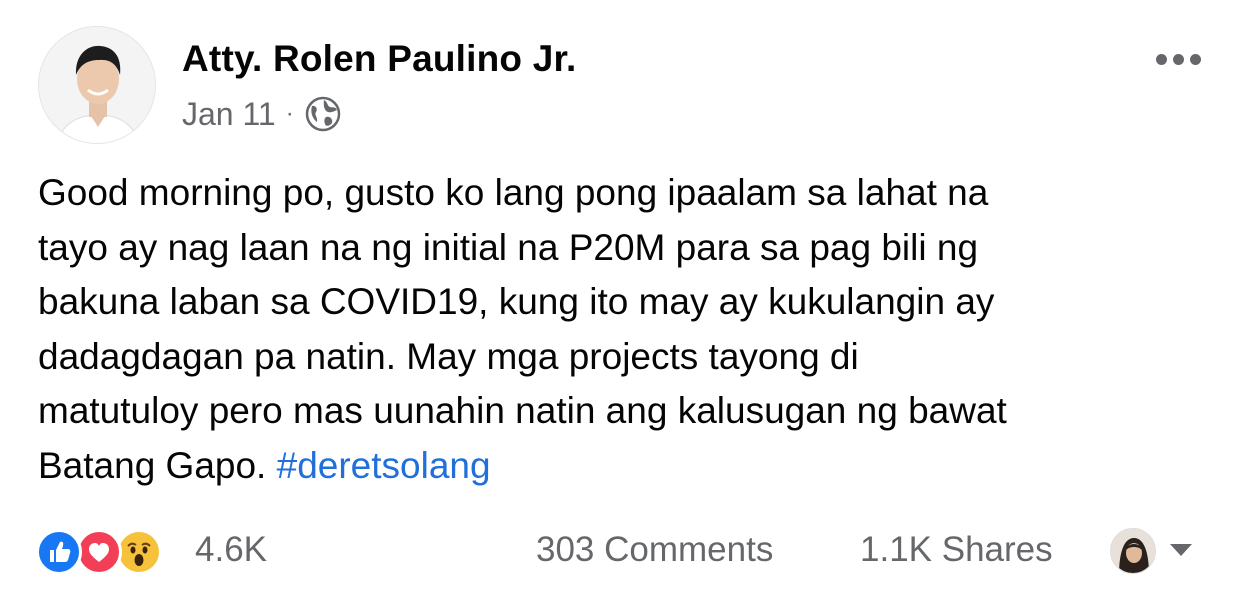 This screenshot has width=1242, height=602. I want to click on reactions-summary, so click(111, 552).